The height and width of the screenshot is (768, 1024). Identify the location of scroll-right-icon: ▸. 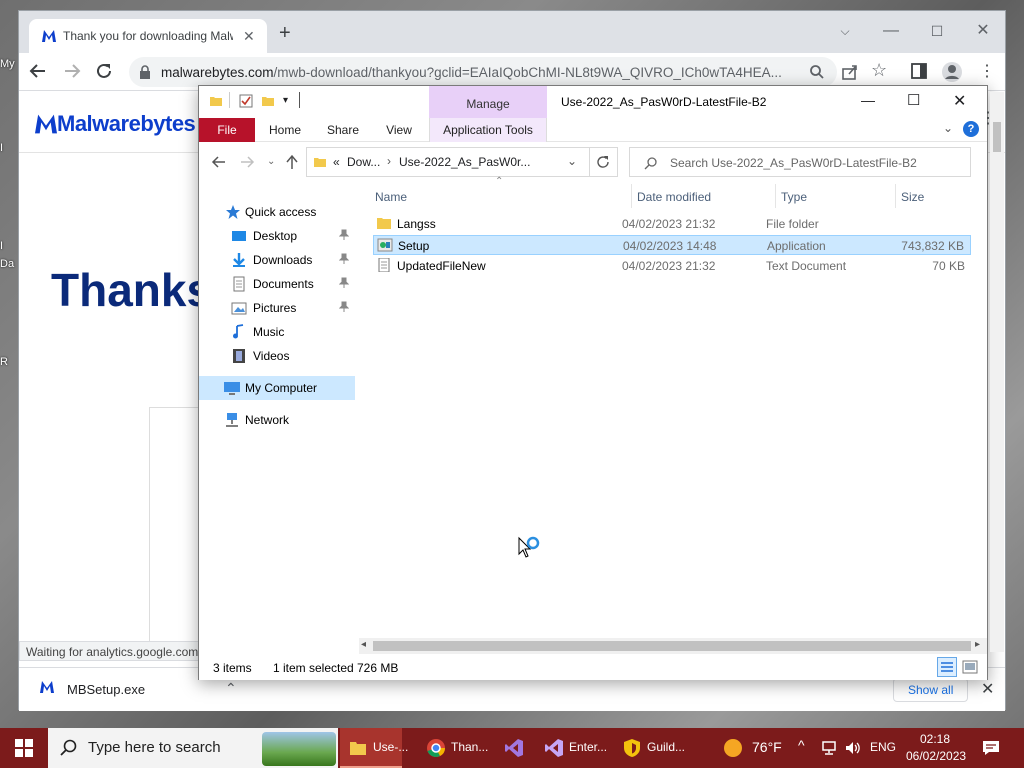
(977, 644).